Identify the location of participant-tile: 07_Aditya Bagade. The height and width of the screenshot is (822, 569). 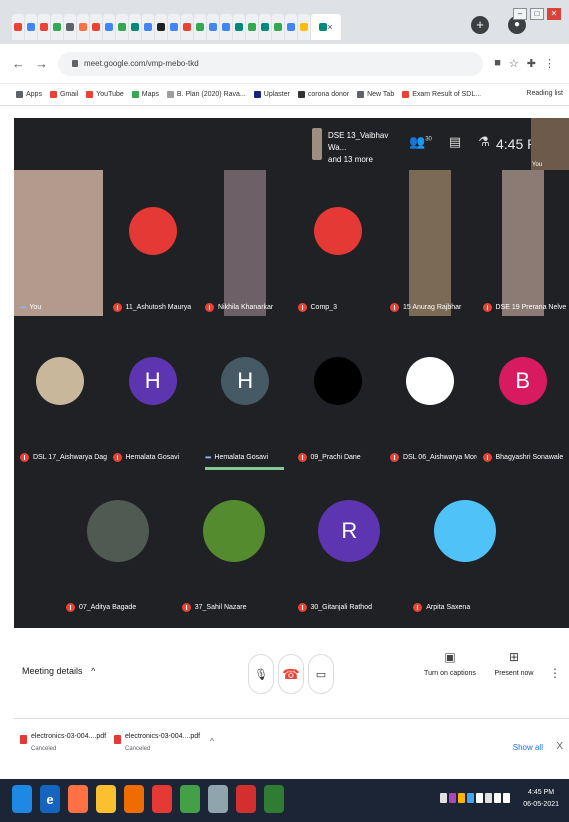
(118, 545).